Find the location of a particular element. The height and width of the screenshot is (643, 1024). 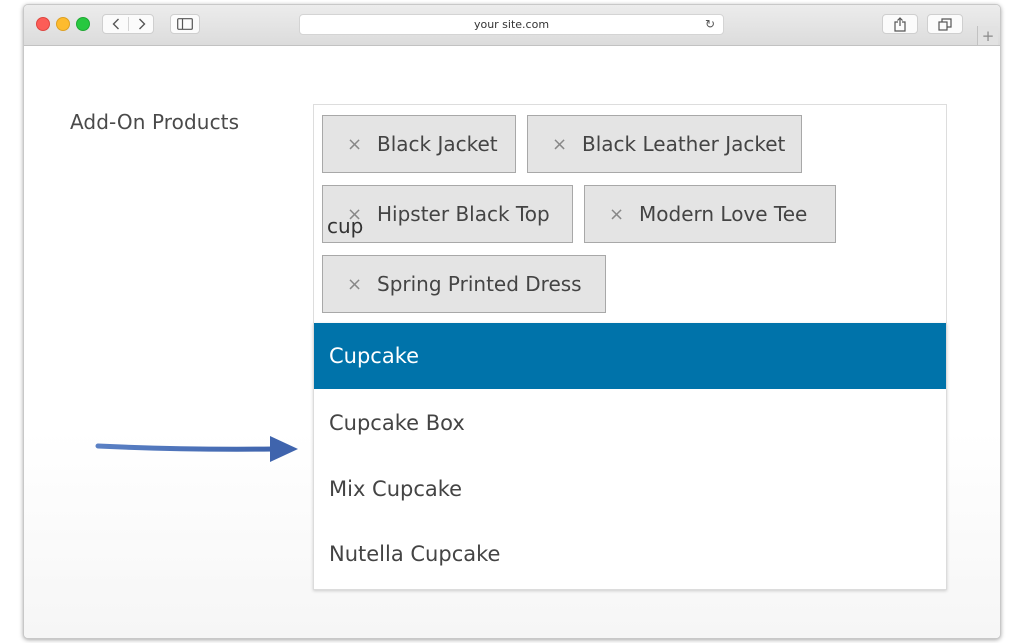

annotation-arrow is located at coordinates (196, 449).